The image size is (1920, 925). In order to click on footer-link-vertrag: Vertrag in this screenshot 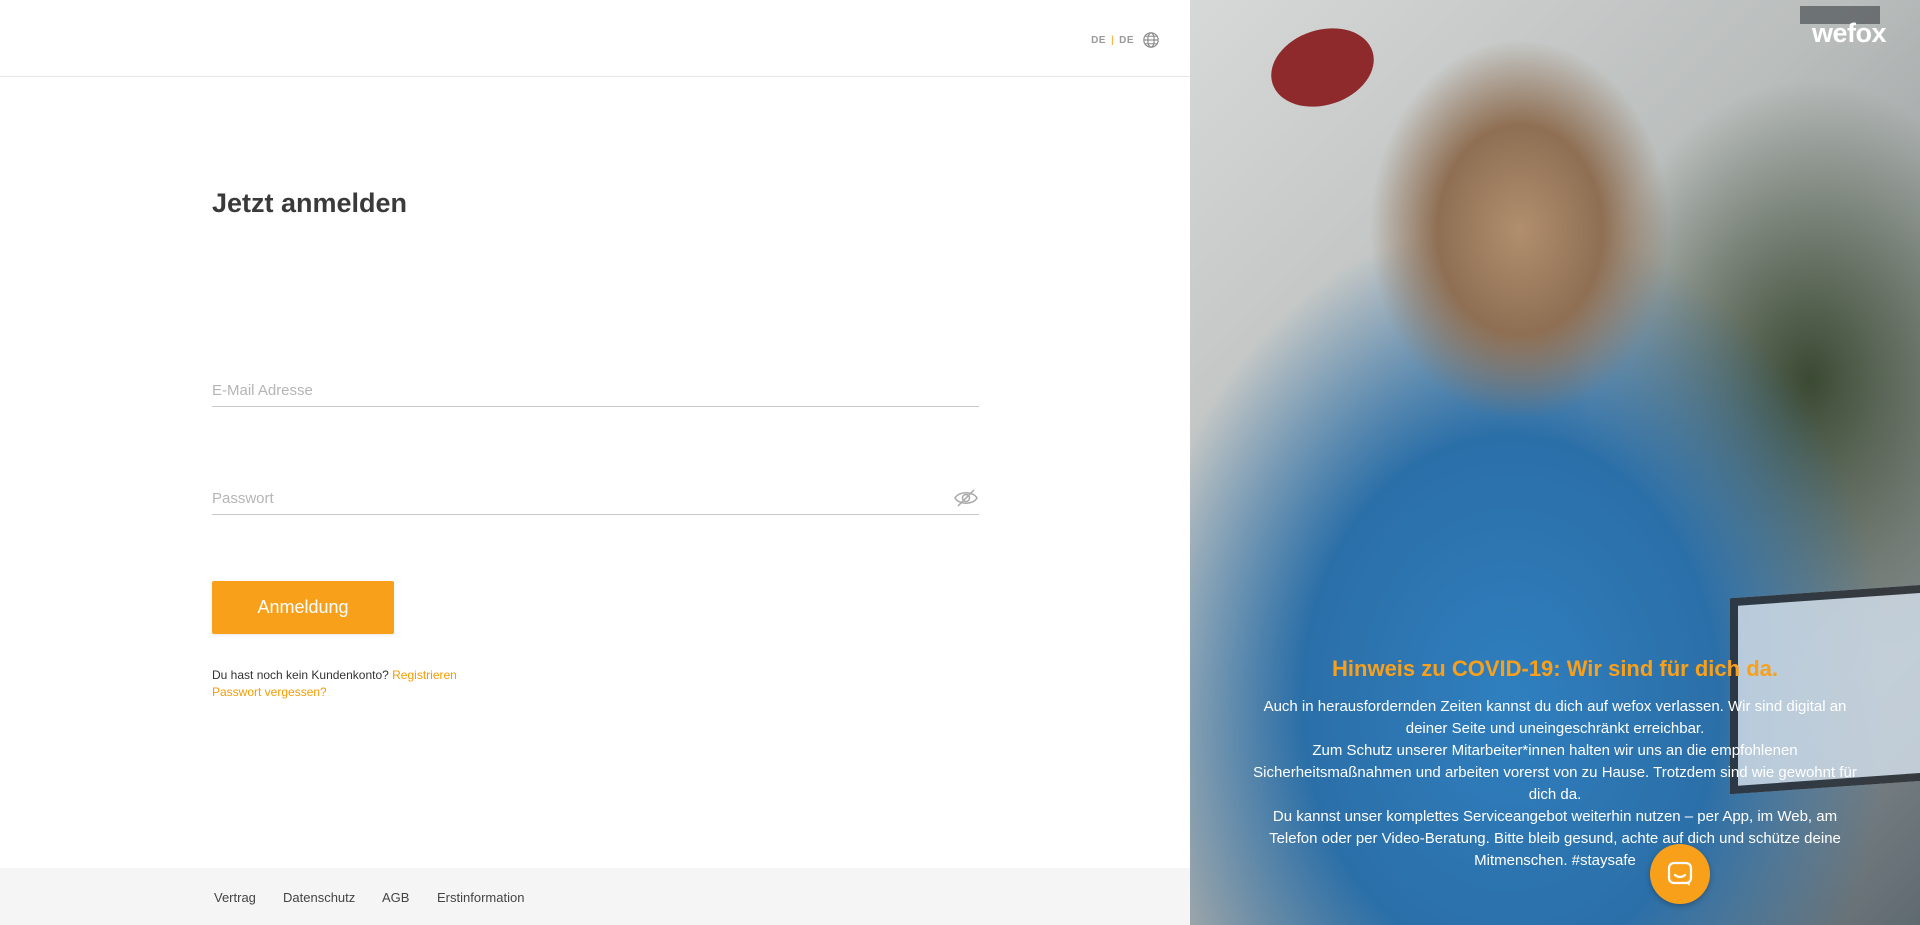, I will do `click(235, 897)`.